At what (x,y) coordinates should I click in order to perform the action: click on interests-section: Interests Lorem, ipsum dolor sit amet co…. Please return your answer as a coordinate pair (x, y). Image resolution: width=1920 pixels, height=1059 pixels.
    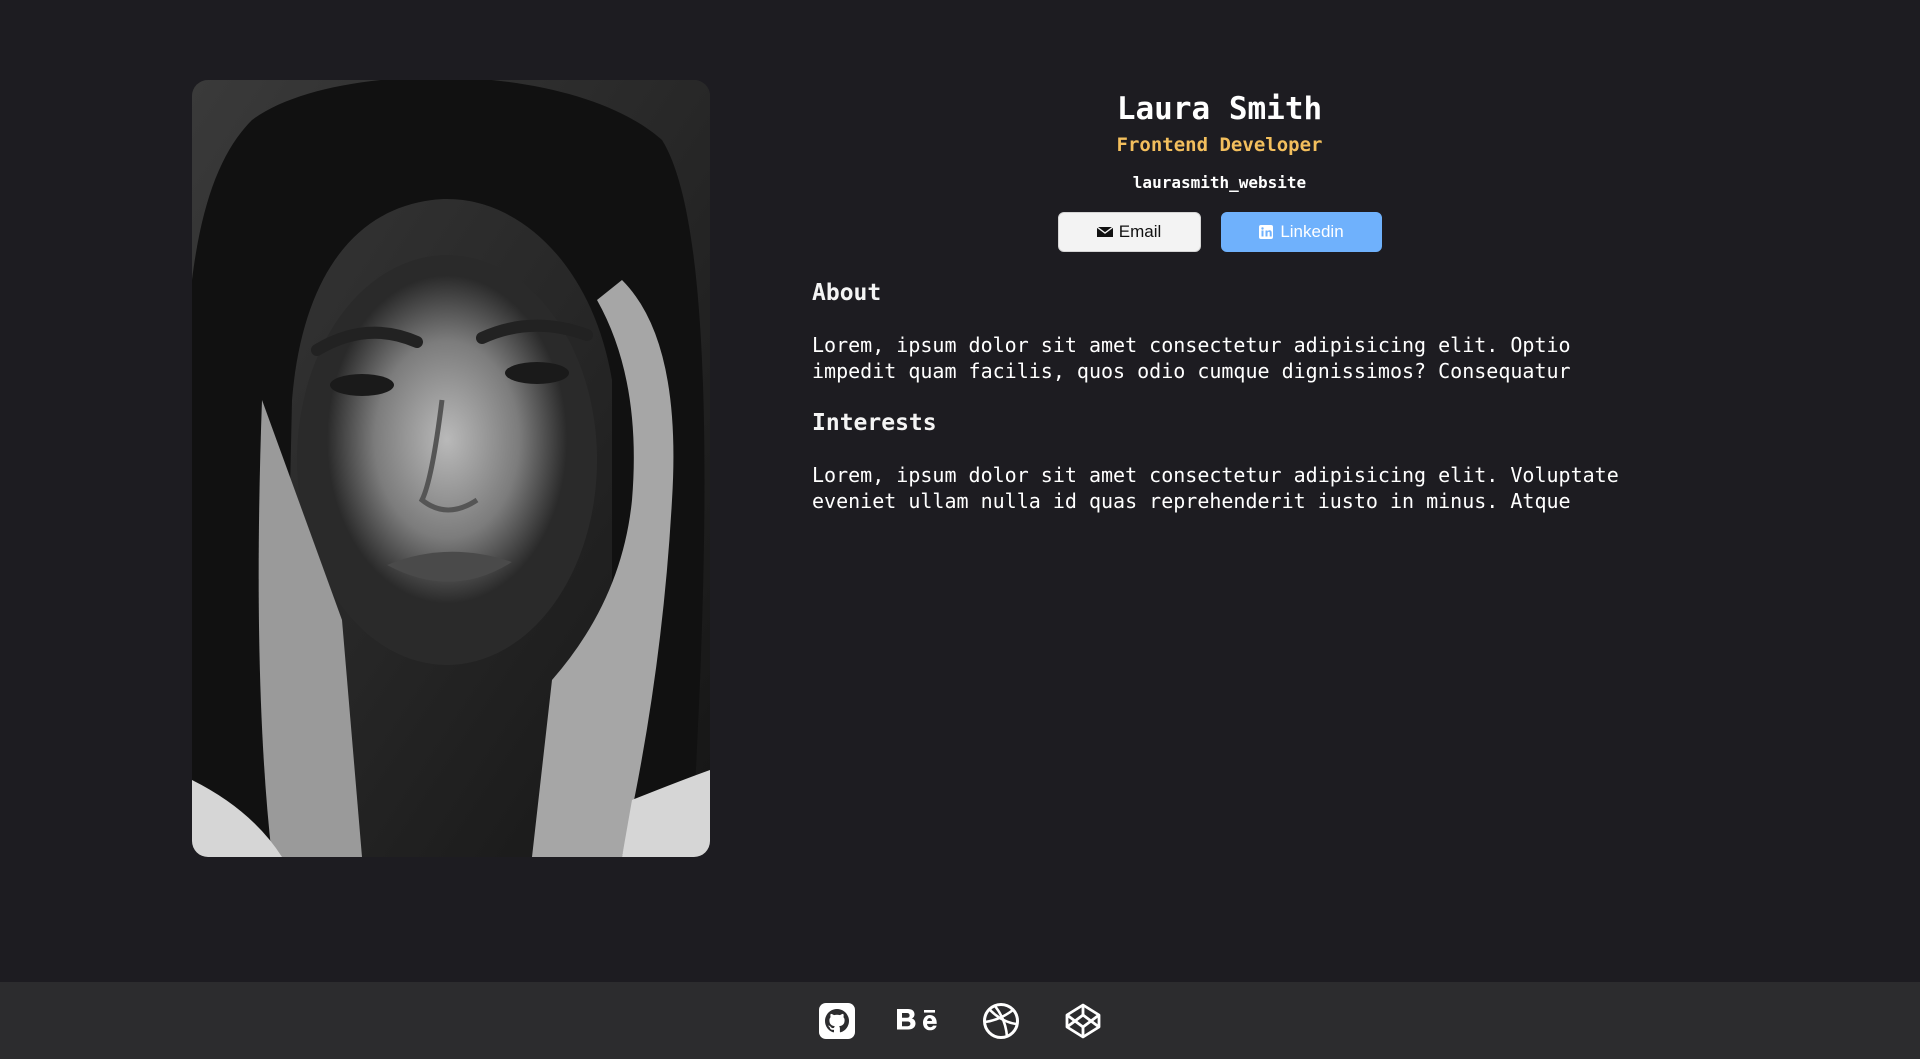
    Looking at the image, I should click on (1219, 462).